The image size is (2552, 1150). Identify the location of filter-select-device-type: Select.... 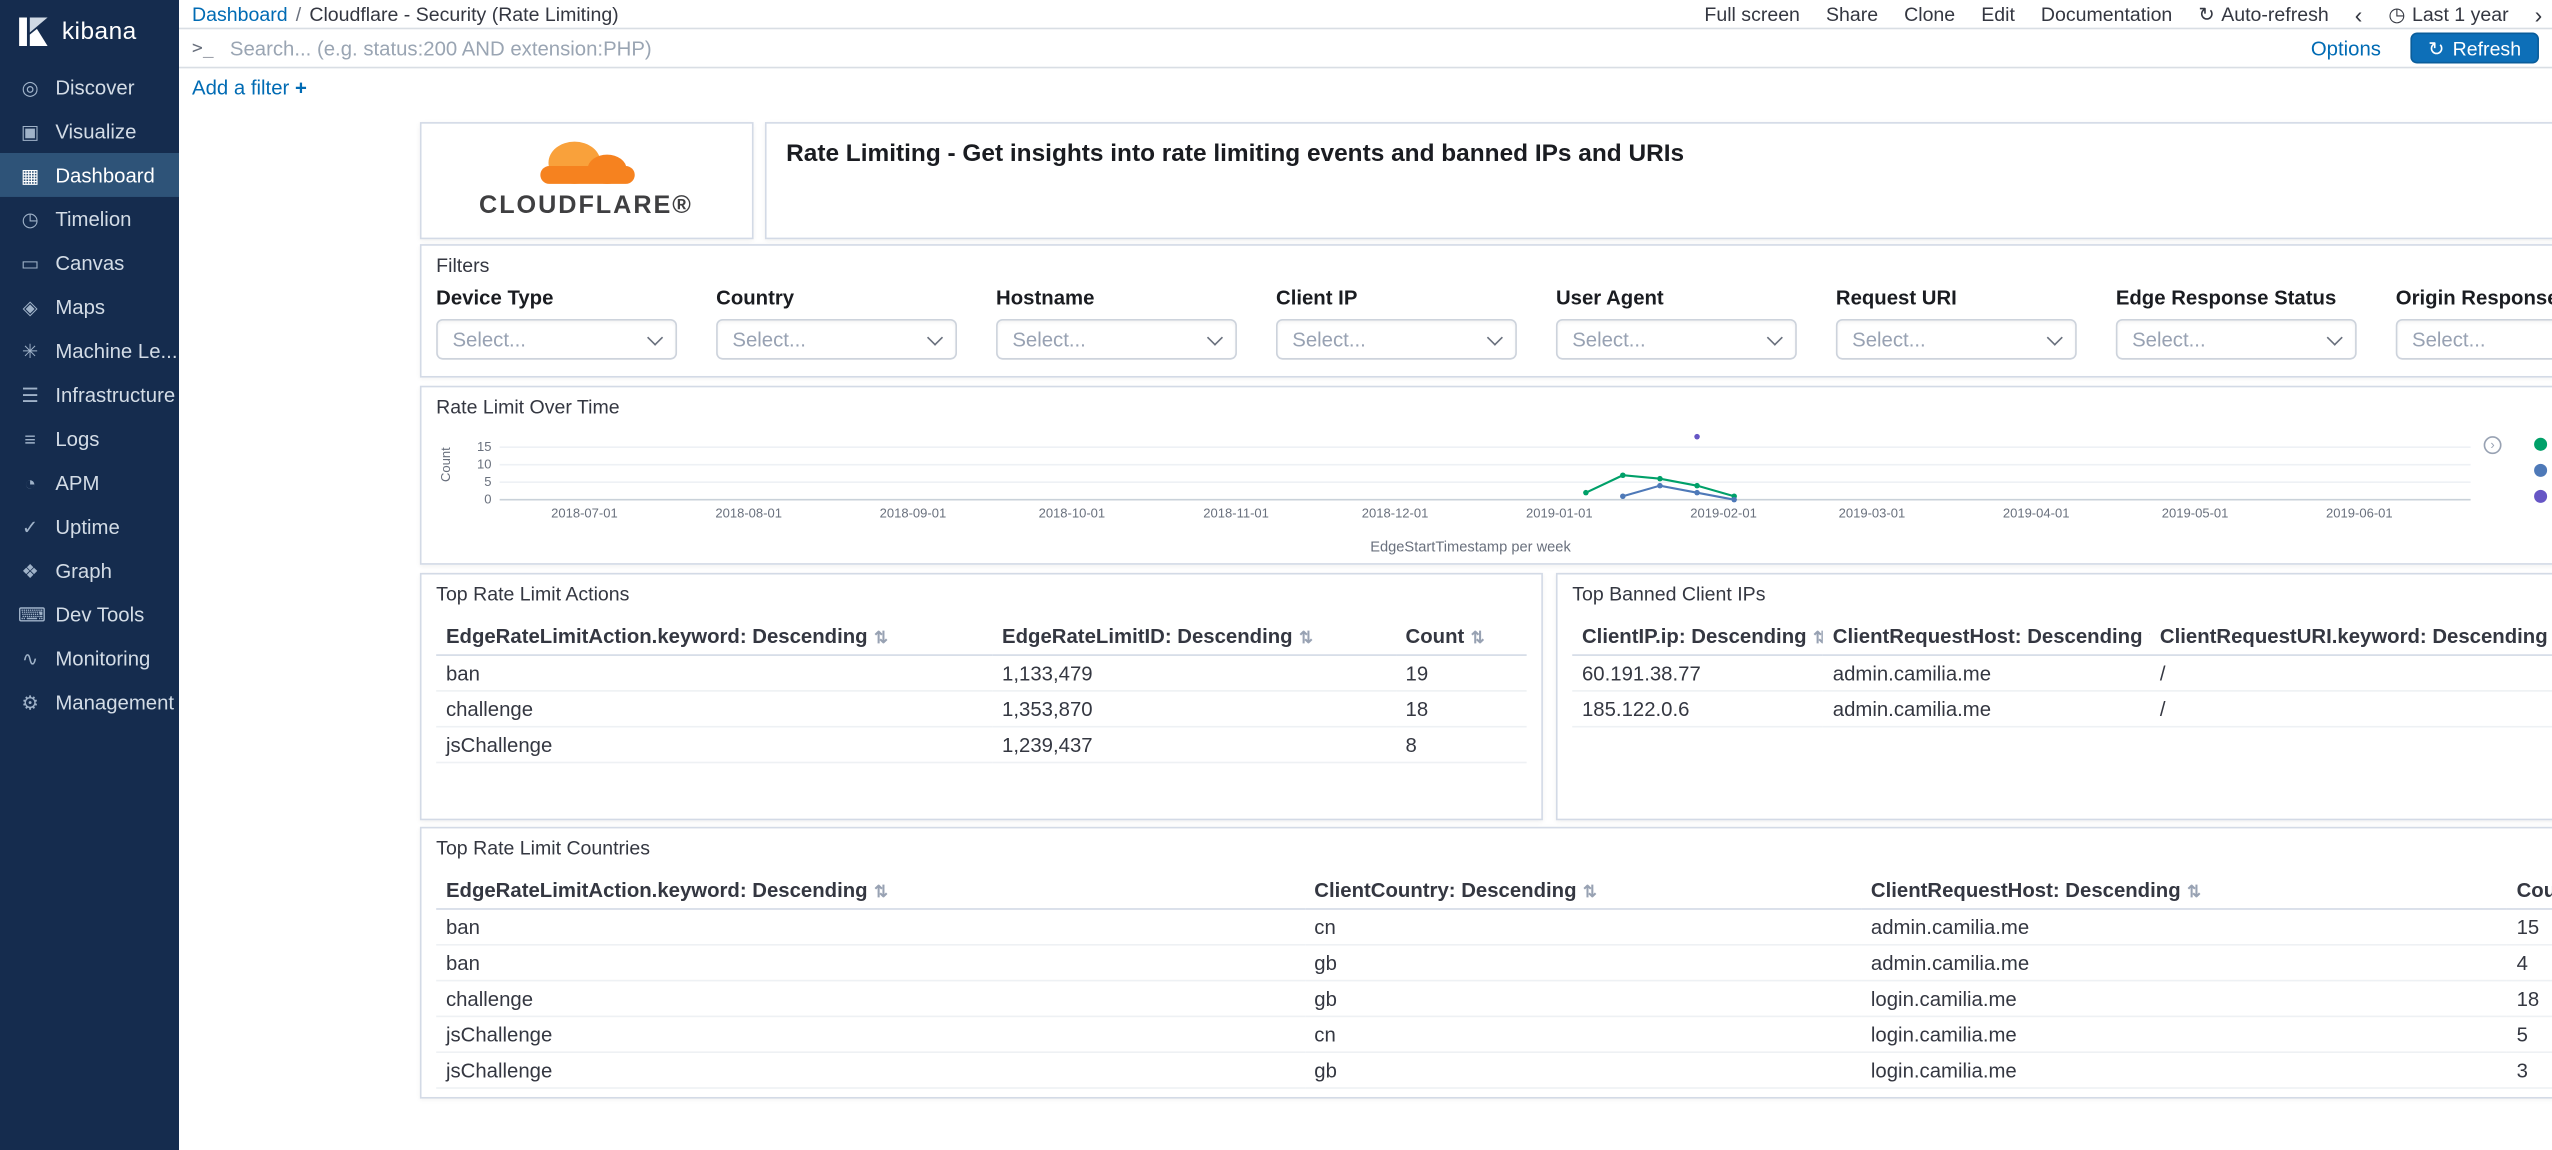
(557, 339).